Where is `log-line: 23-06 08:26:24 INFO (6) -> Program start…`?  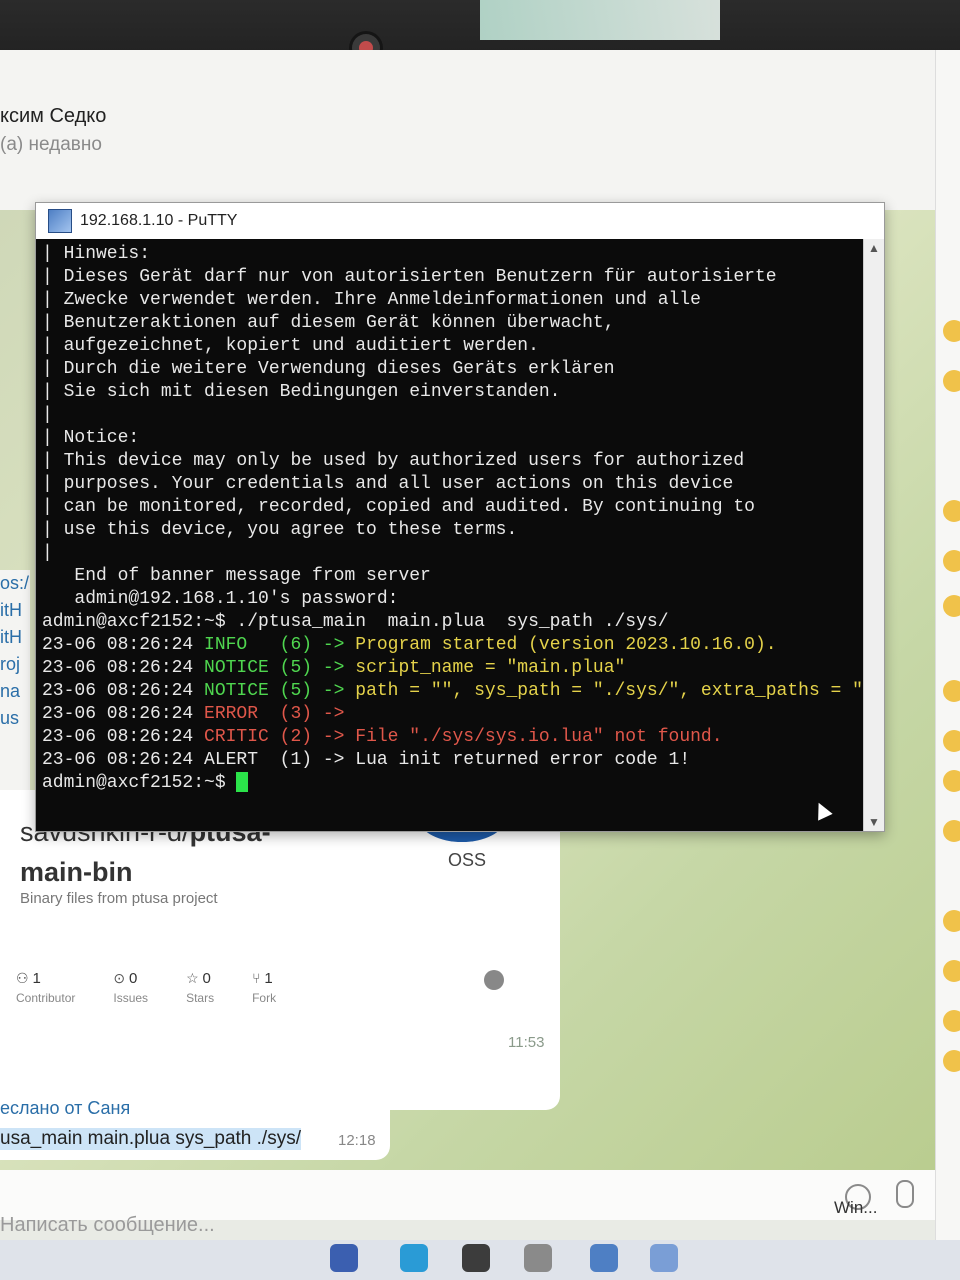 log-line: 23-06 08:26:24 INFO (6) -> Program start… is located at coordinates (452, 645).